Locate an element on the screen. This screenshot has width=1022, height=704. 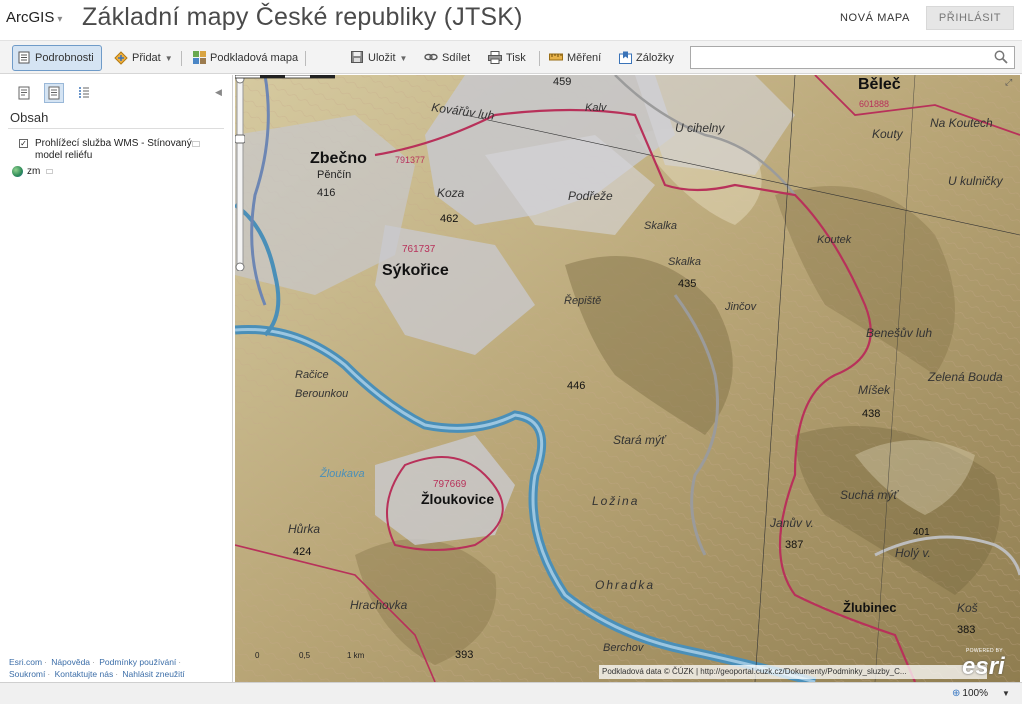
measure-button: Měření is located at coordinates (575, 58).